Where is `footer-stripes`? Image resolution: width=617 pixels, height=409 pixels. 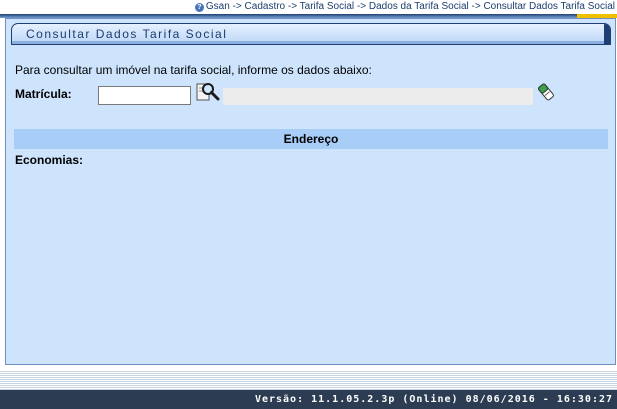 footer-stripes is located at coordinates (308, 380).